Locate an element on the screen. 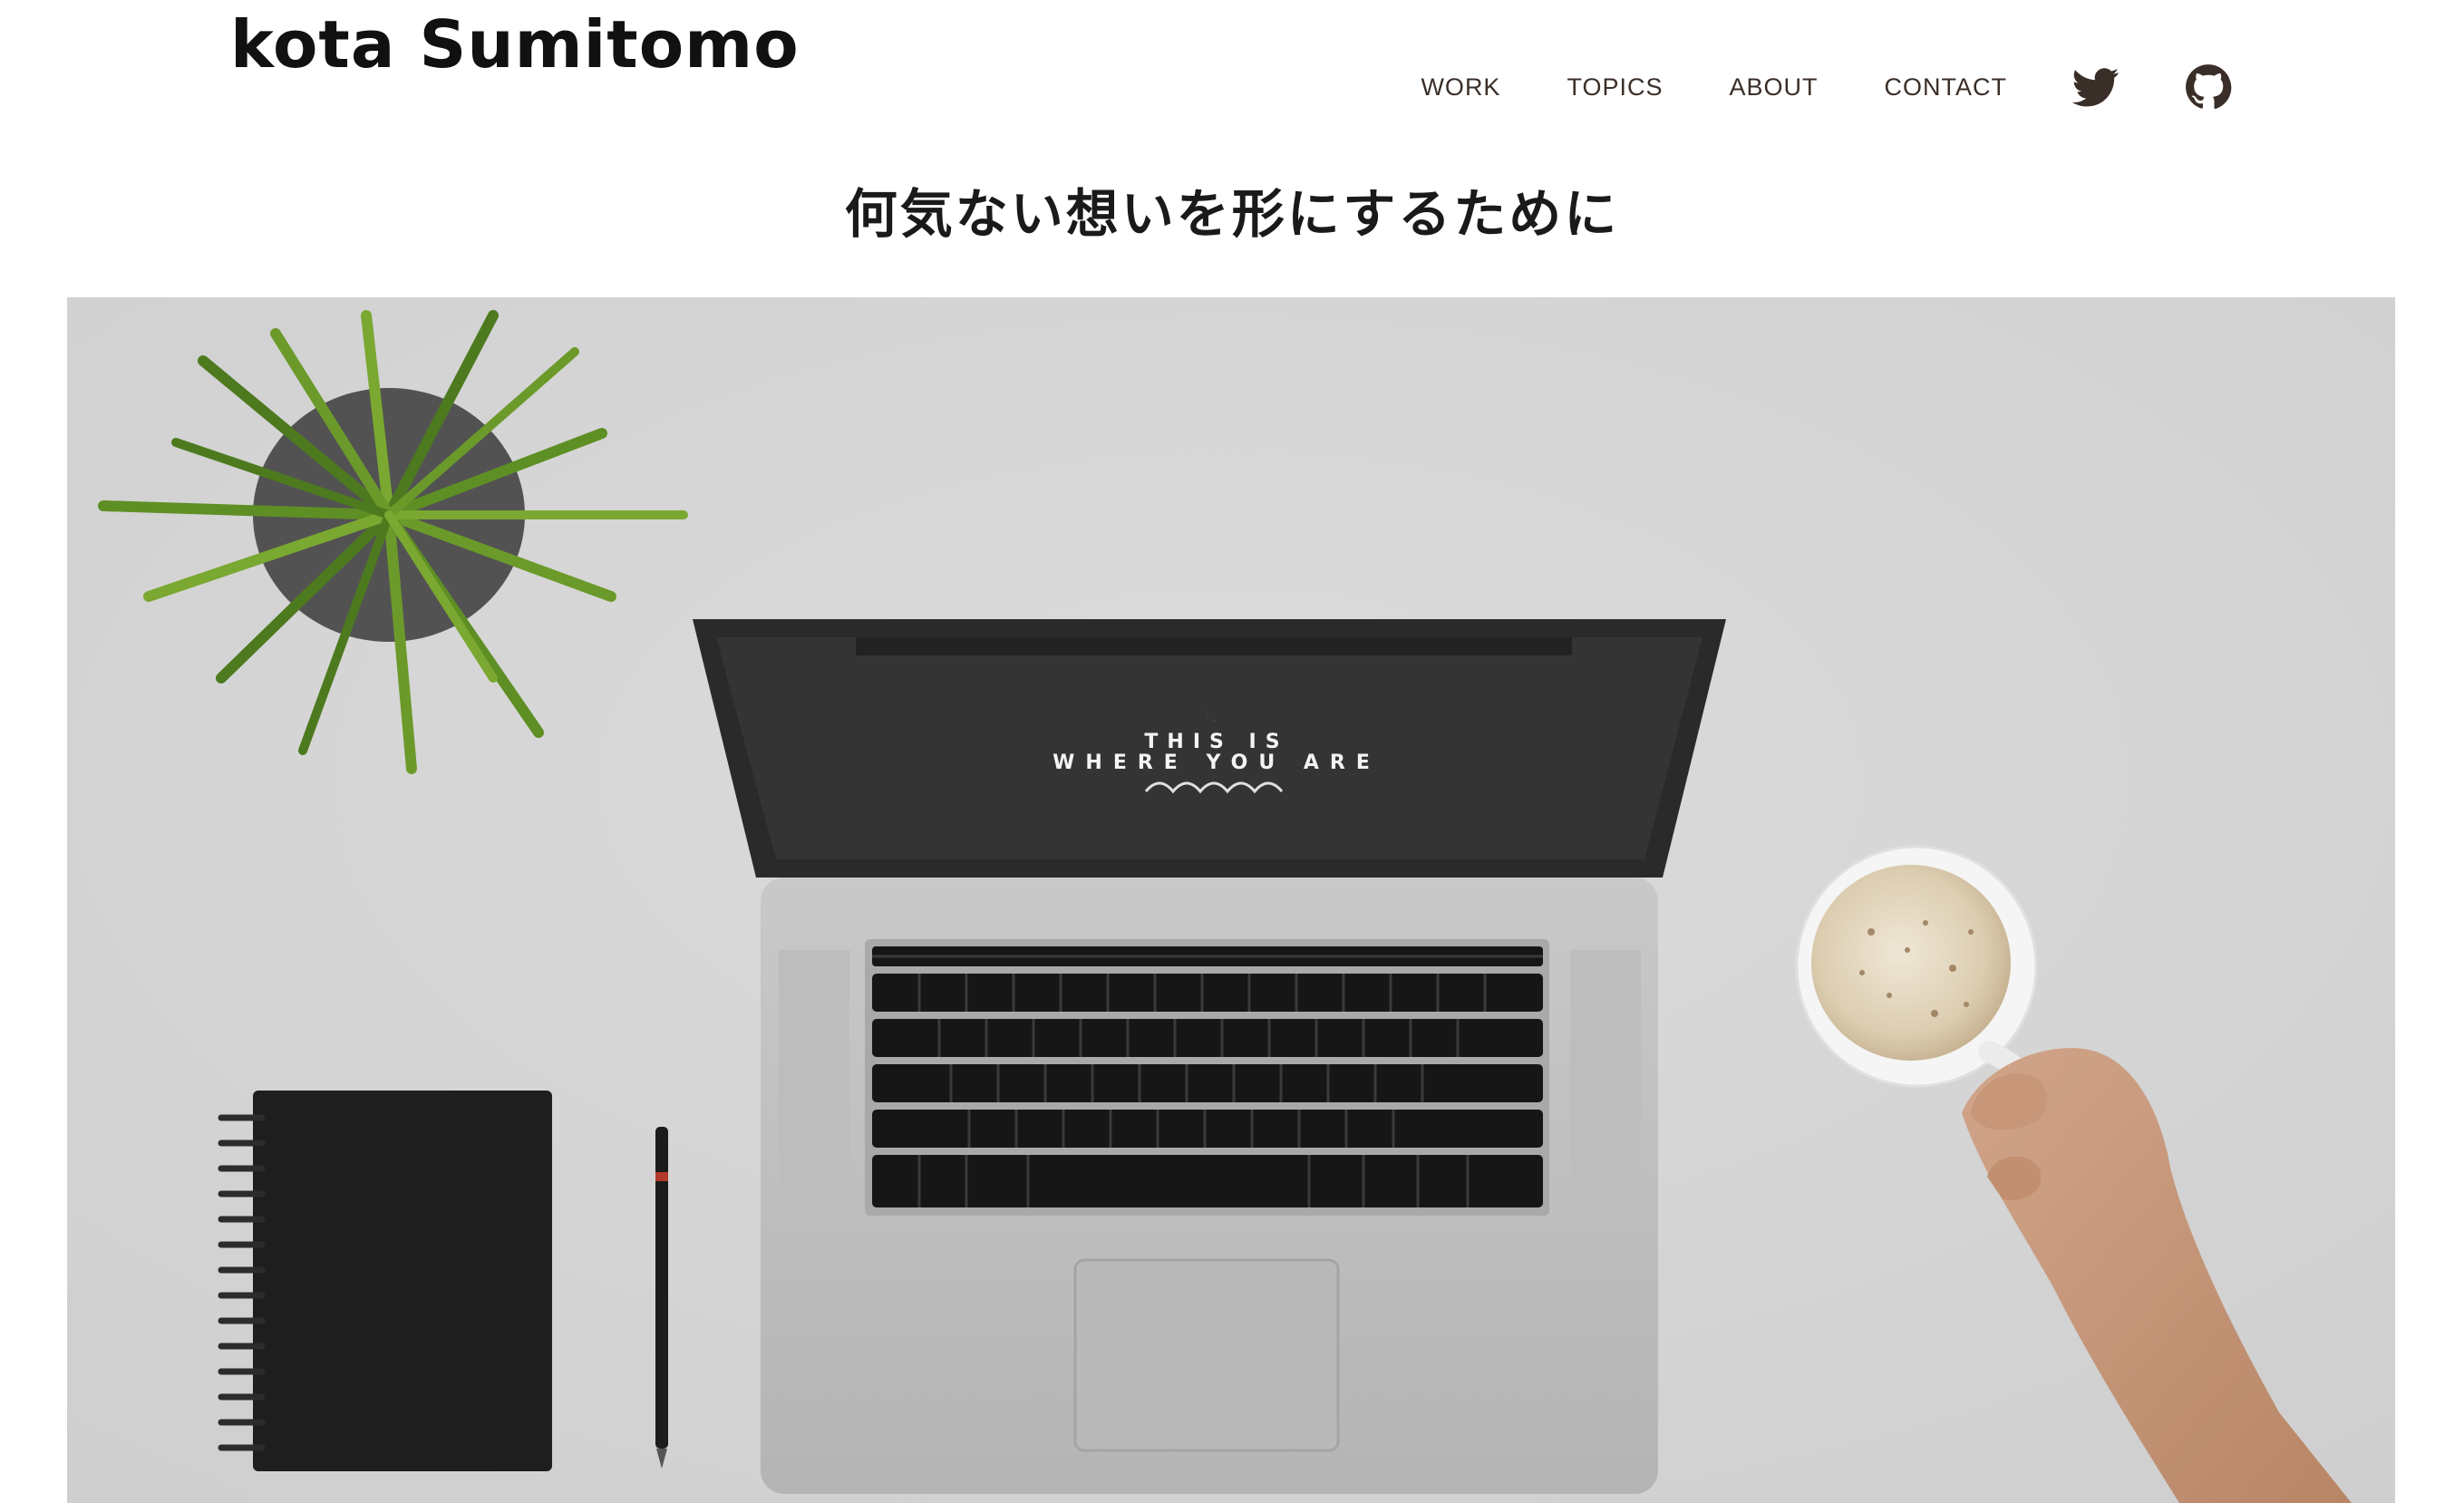  nav-topics-link: TOPICS is located at coordinates (1615, 87).